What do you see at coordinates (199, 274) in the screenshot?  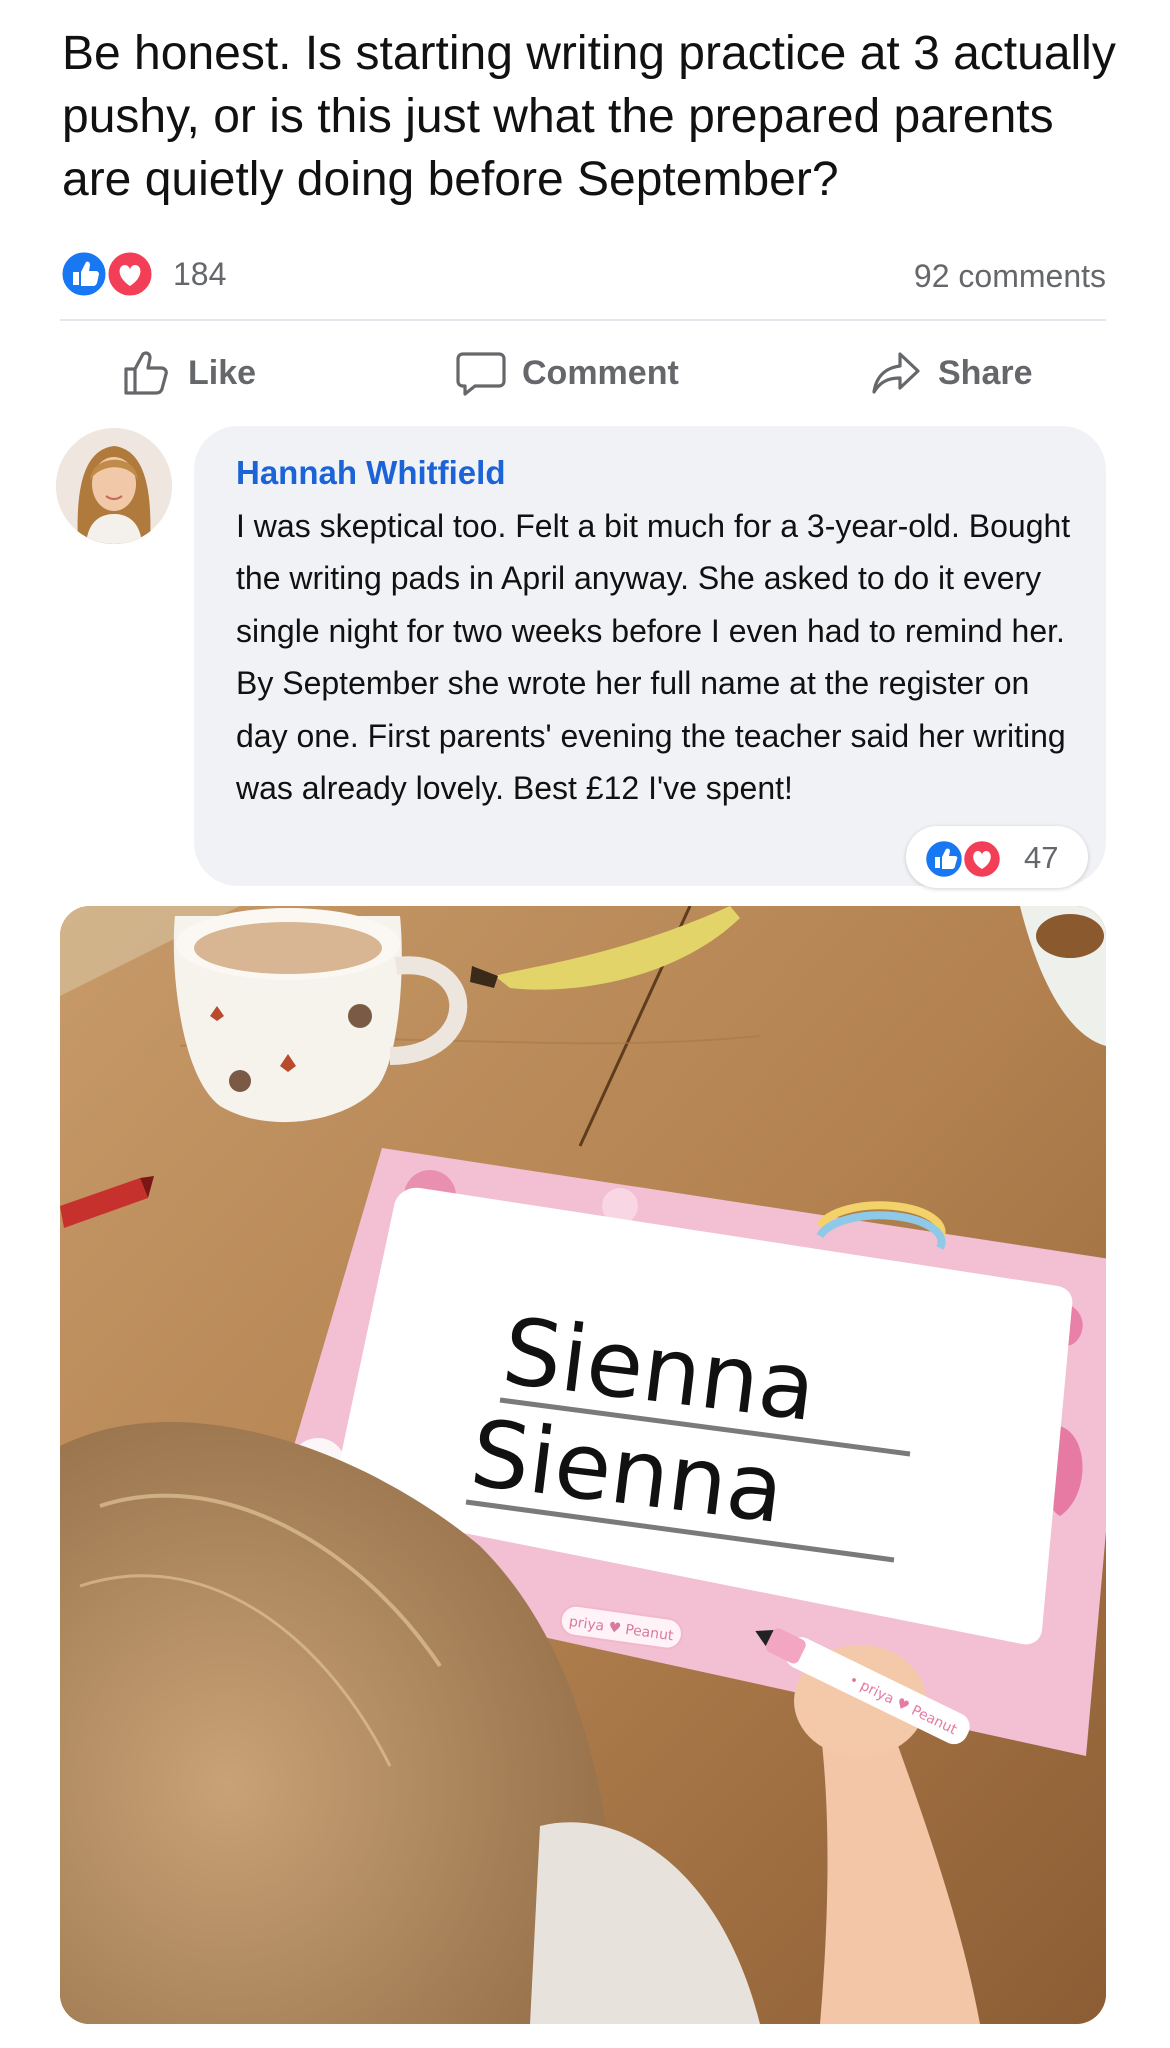 I see `reaction-count: 184` at bounding box center [199, 274].